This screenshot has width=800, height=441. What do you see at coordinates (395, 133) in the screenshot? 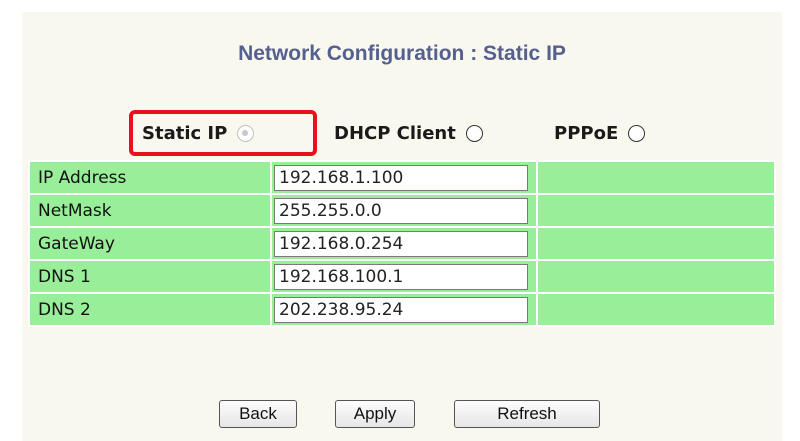
I see `mode-dhcp-client-label: DHCP Client` at bounding box center [395, 133].